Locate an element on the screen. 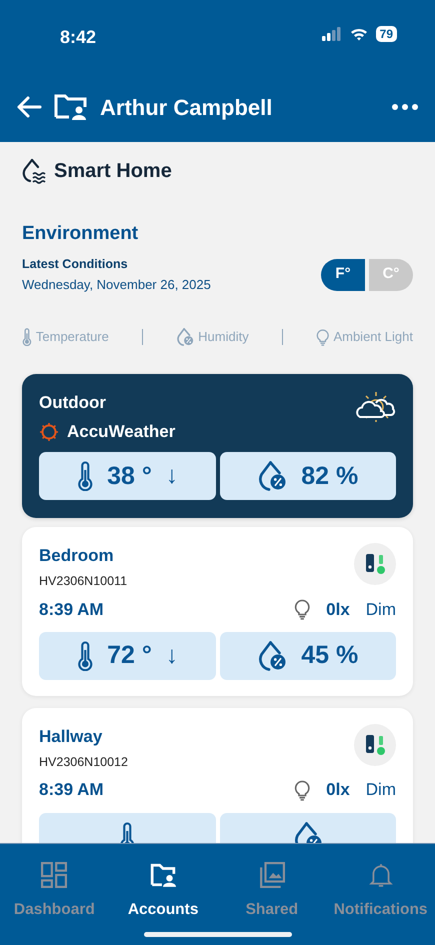  water-drop-icon is located at coordinates (34, 171).